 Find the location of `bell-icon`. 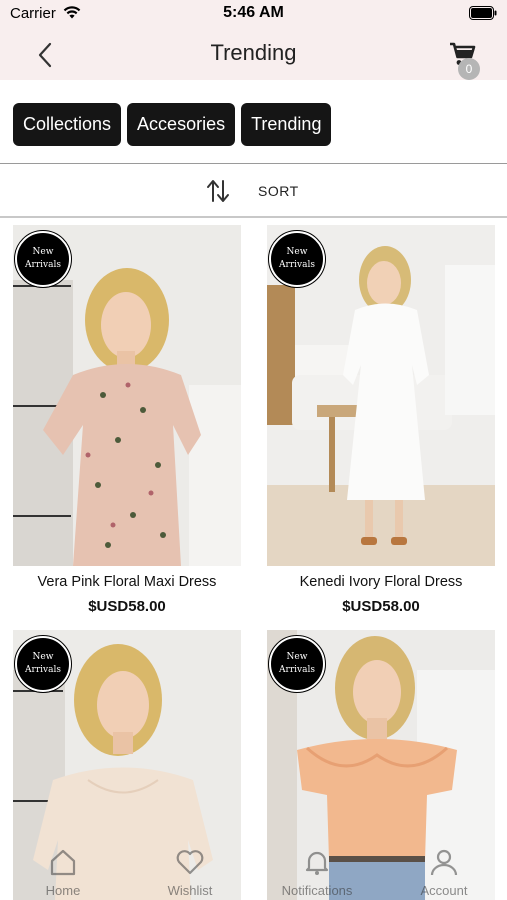

bell-icon is located at coordinates (317, 863).